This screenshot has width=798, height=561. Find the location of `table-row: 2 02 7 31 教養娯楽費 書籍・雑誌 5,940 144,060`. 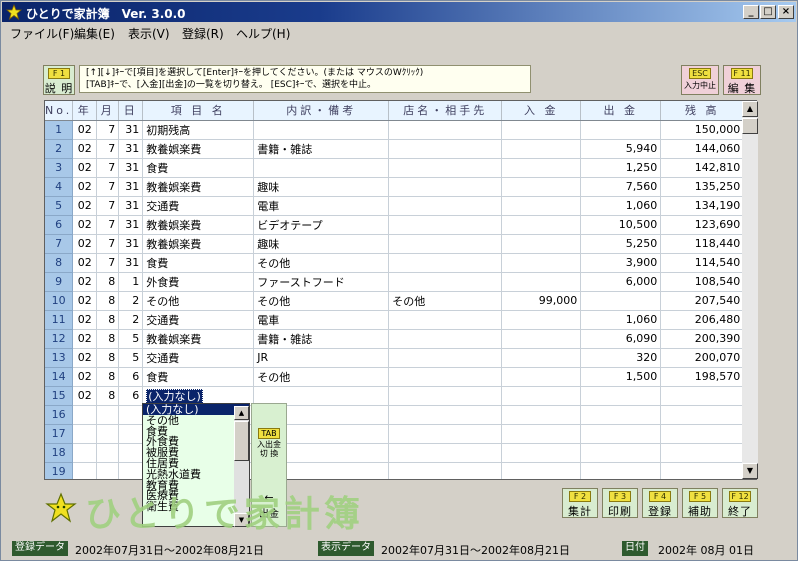

table-row: 2 02 7 31 教養娯楽費 書籍・雑誌 5,940 144,060 is located at coordinates (395, 149).